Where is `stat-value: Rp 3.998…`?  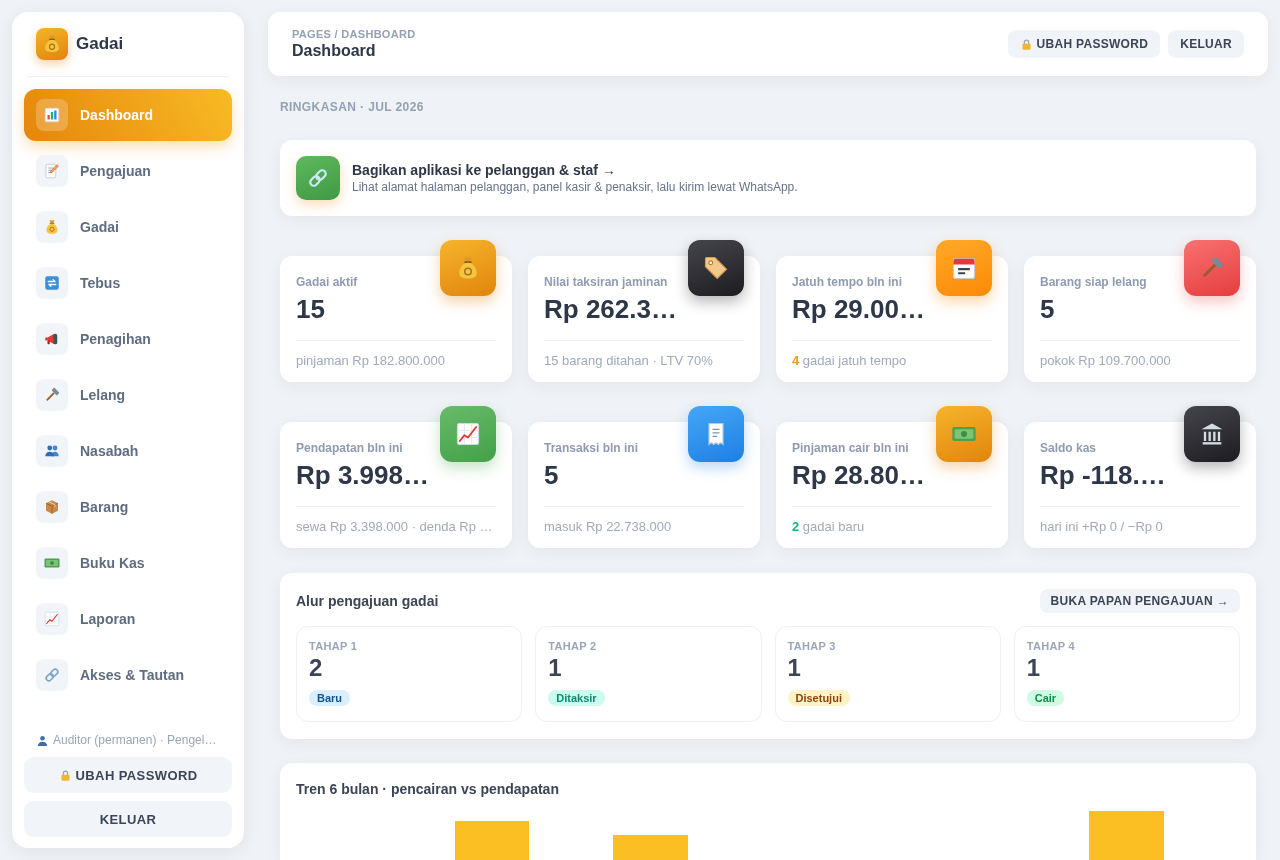 stat-value: Rp 3.998… is located at coordinates (362, 475).